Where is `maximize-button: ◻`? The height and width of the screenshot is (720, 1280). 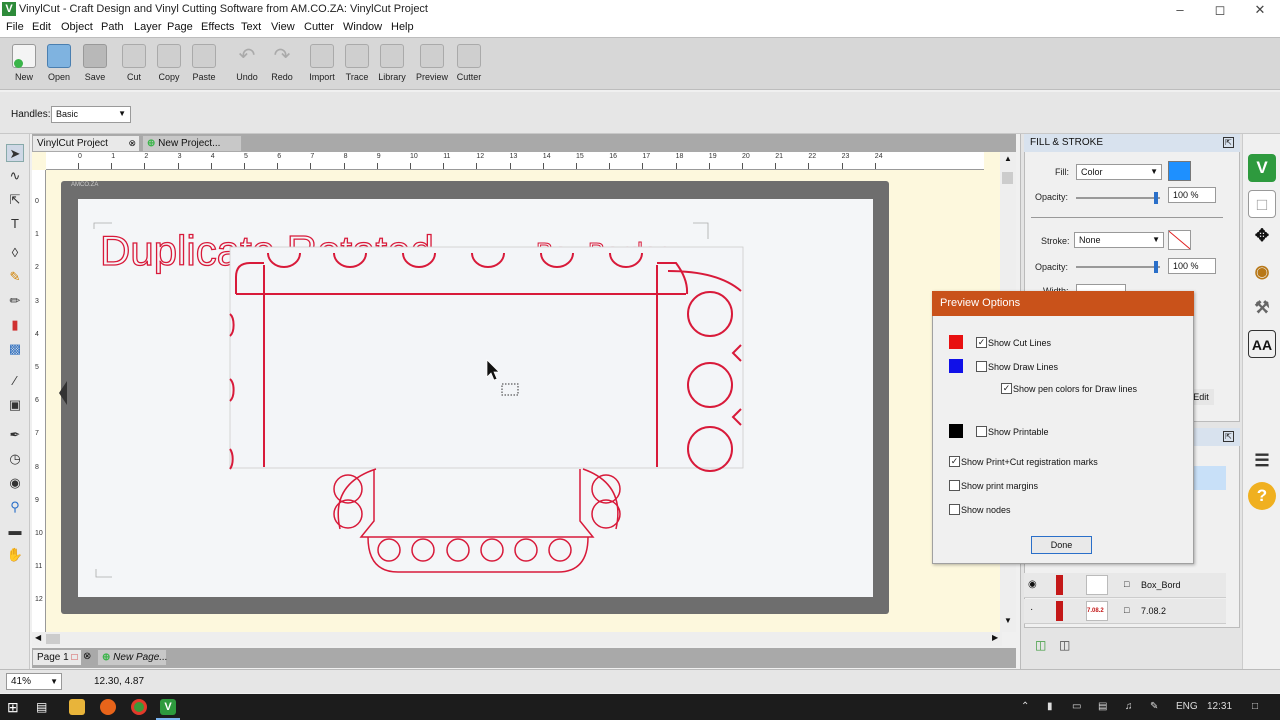
maximize-button: ◻ is located at coordinates (1220, 10).